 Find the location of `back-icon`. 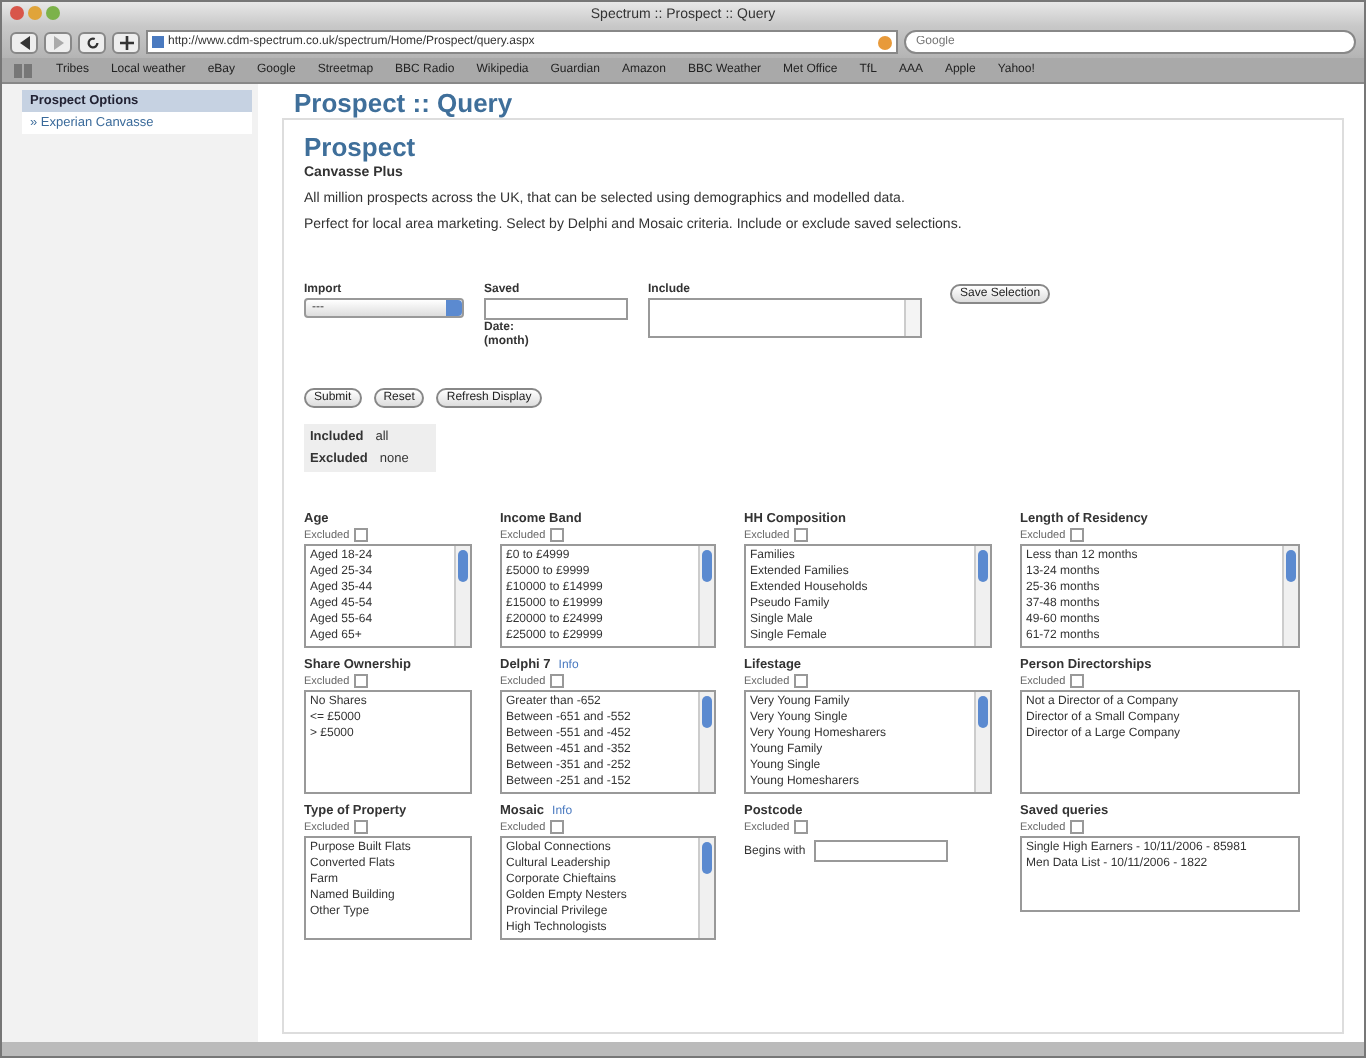

back-icon is located at coordinates (24, 42).